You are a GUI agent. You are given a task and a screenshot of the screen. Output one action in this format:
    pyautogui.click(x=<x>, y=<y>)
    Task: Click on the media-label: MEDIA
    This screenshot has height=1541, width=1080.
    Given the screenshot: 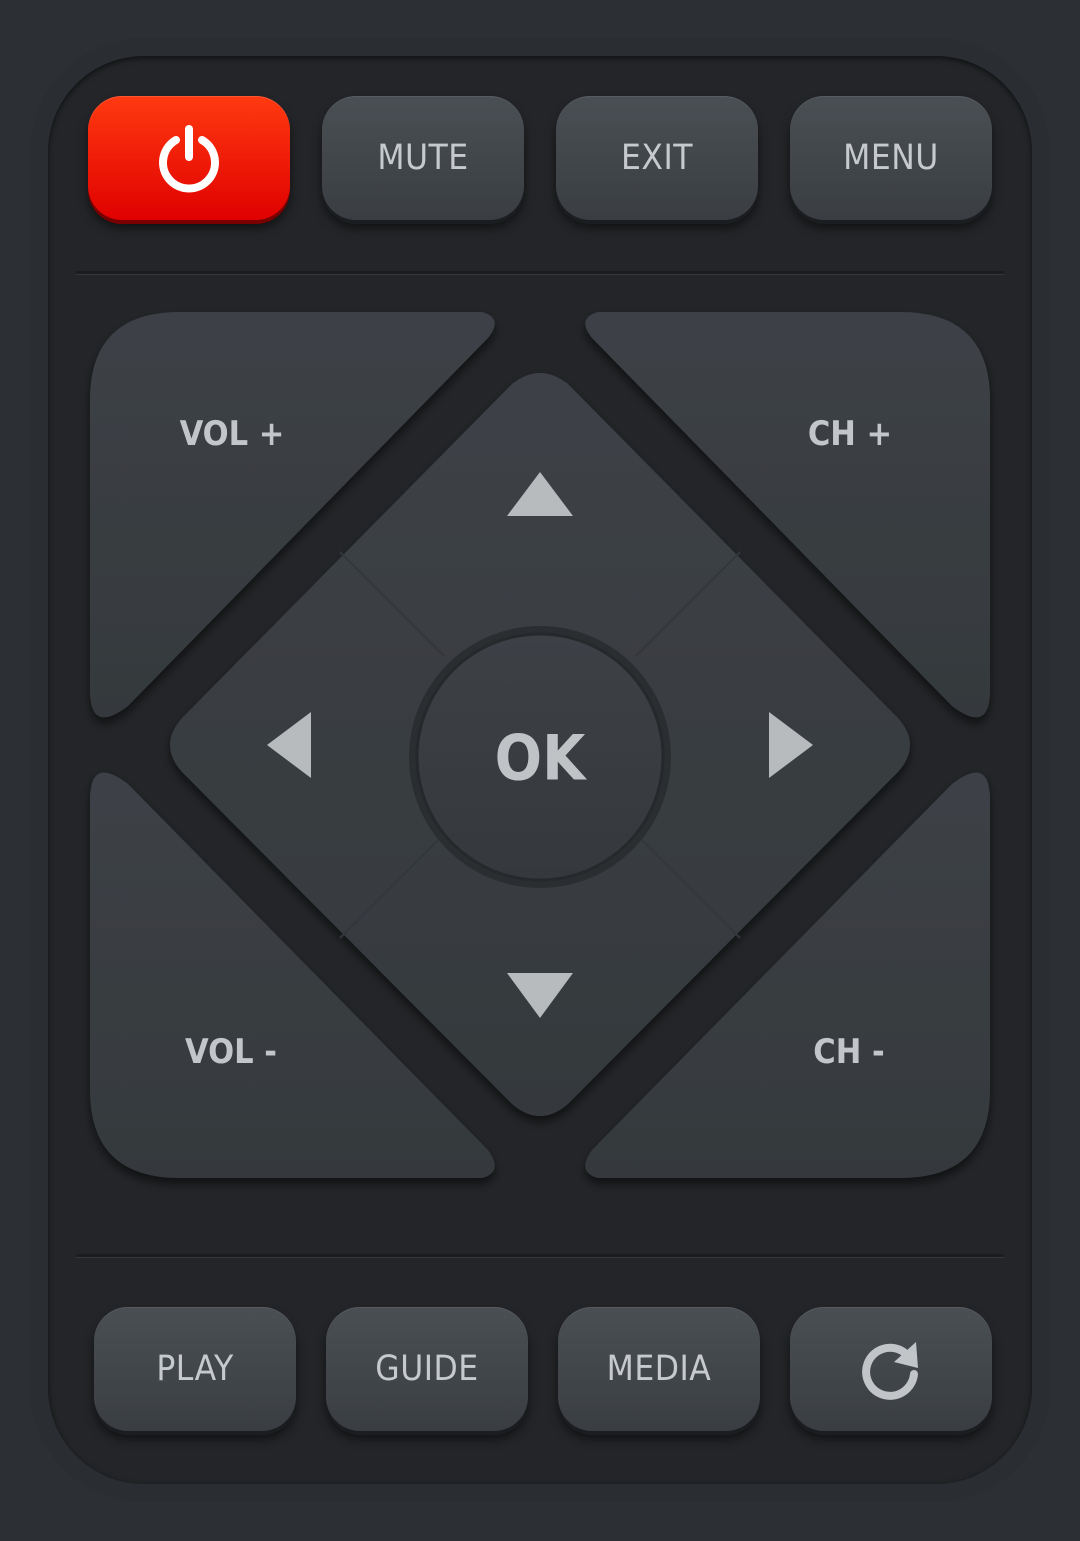 What is the action you would take?
    pyautogui.click(x=659, y=1369)
    